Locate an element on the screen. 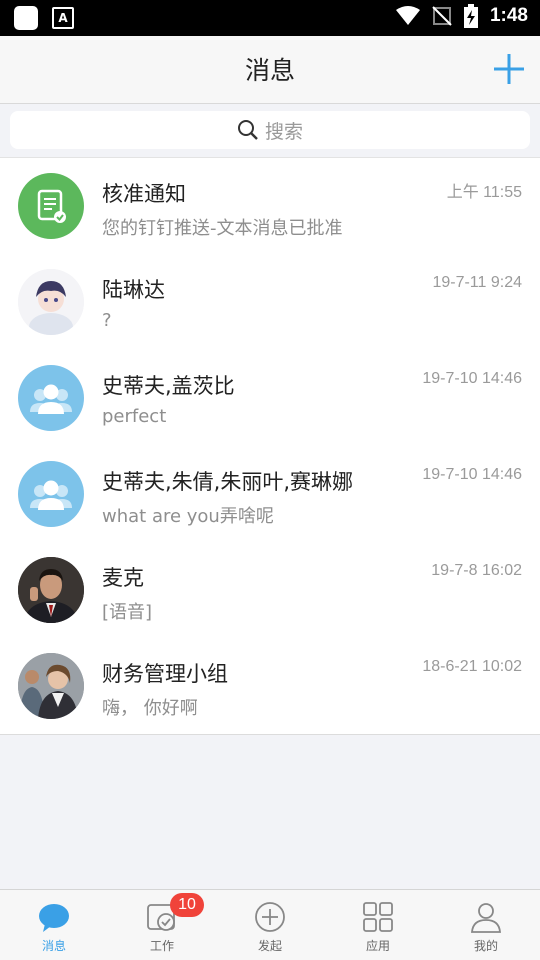  notification-app-icon is located at coordinates (26, 18).